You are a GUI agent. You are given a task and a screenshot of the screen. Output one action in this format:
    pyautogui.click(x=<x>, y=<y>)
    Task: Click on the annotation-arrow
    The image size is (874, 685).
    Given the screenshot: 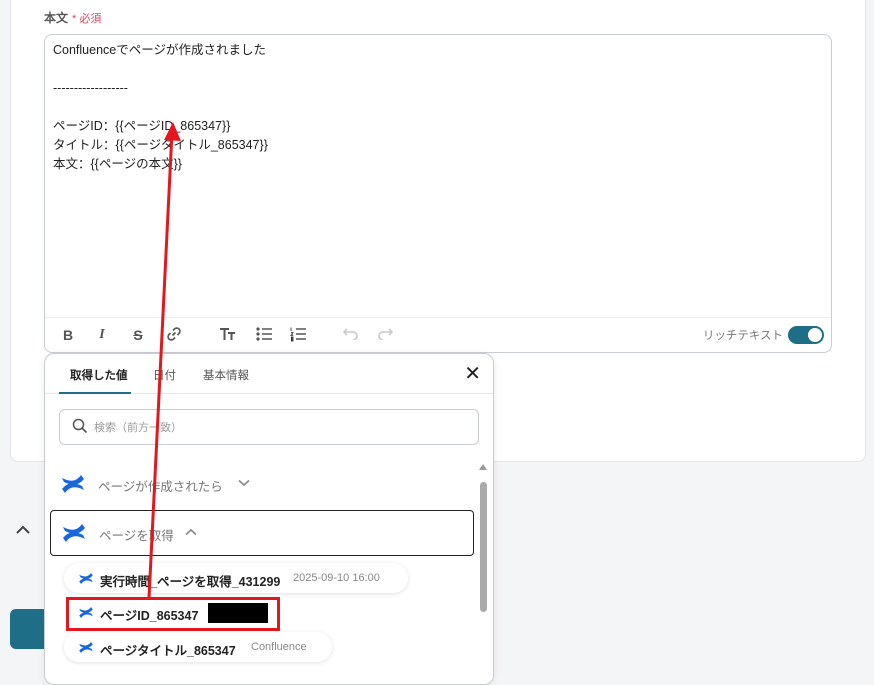 What is the action you would take?
    pyautogui.click(x=164, y=360)
    